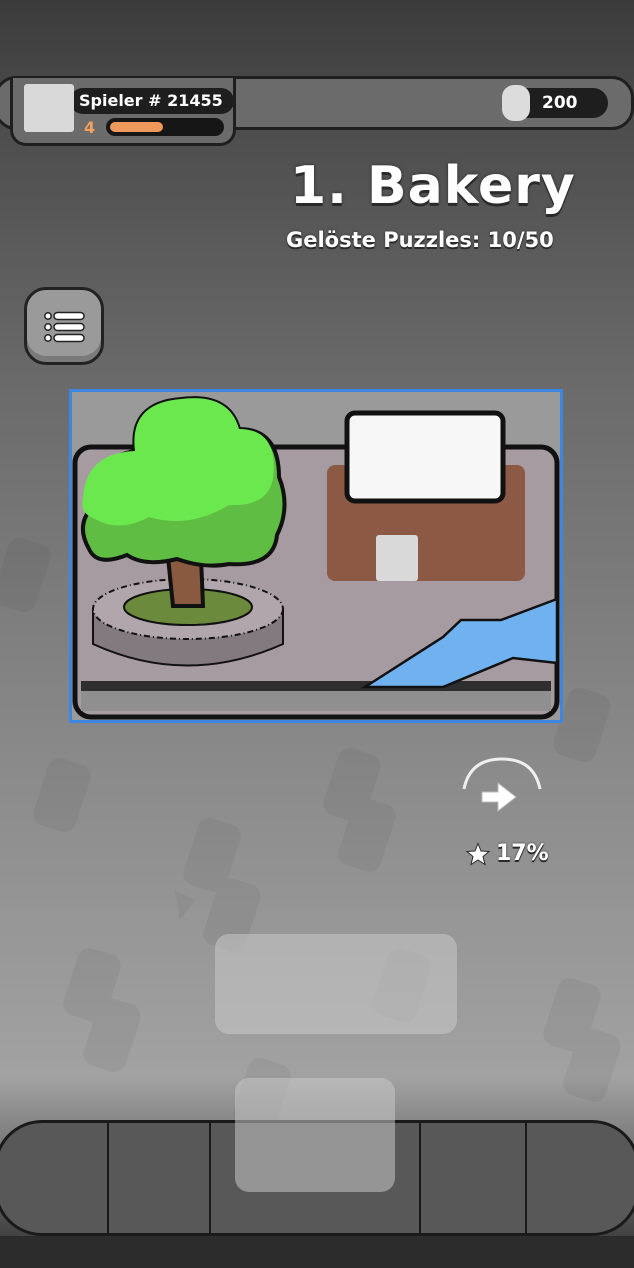 The image size is (634, 1268). I want to click on next-level-button, so click(502, 795).